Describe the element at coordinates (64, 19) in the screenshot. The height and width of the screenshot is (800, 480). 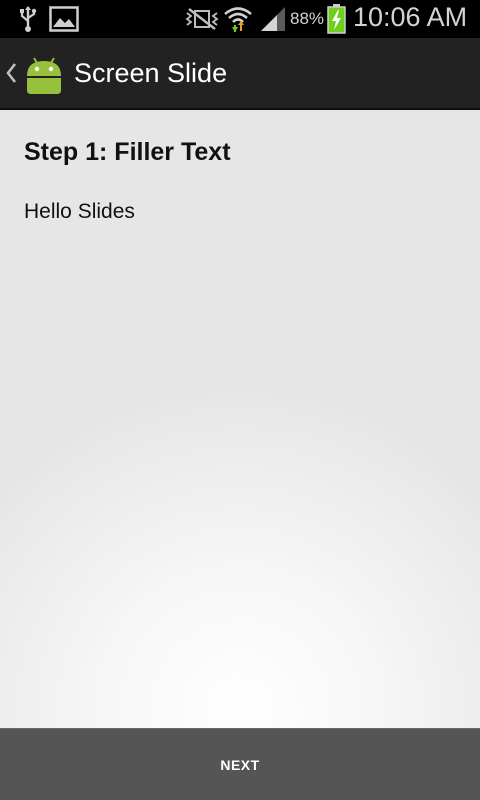
I see `image-notification-icon` at that location.